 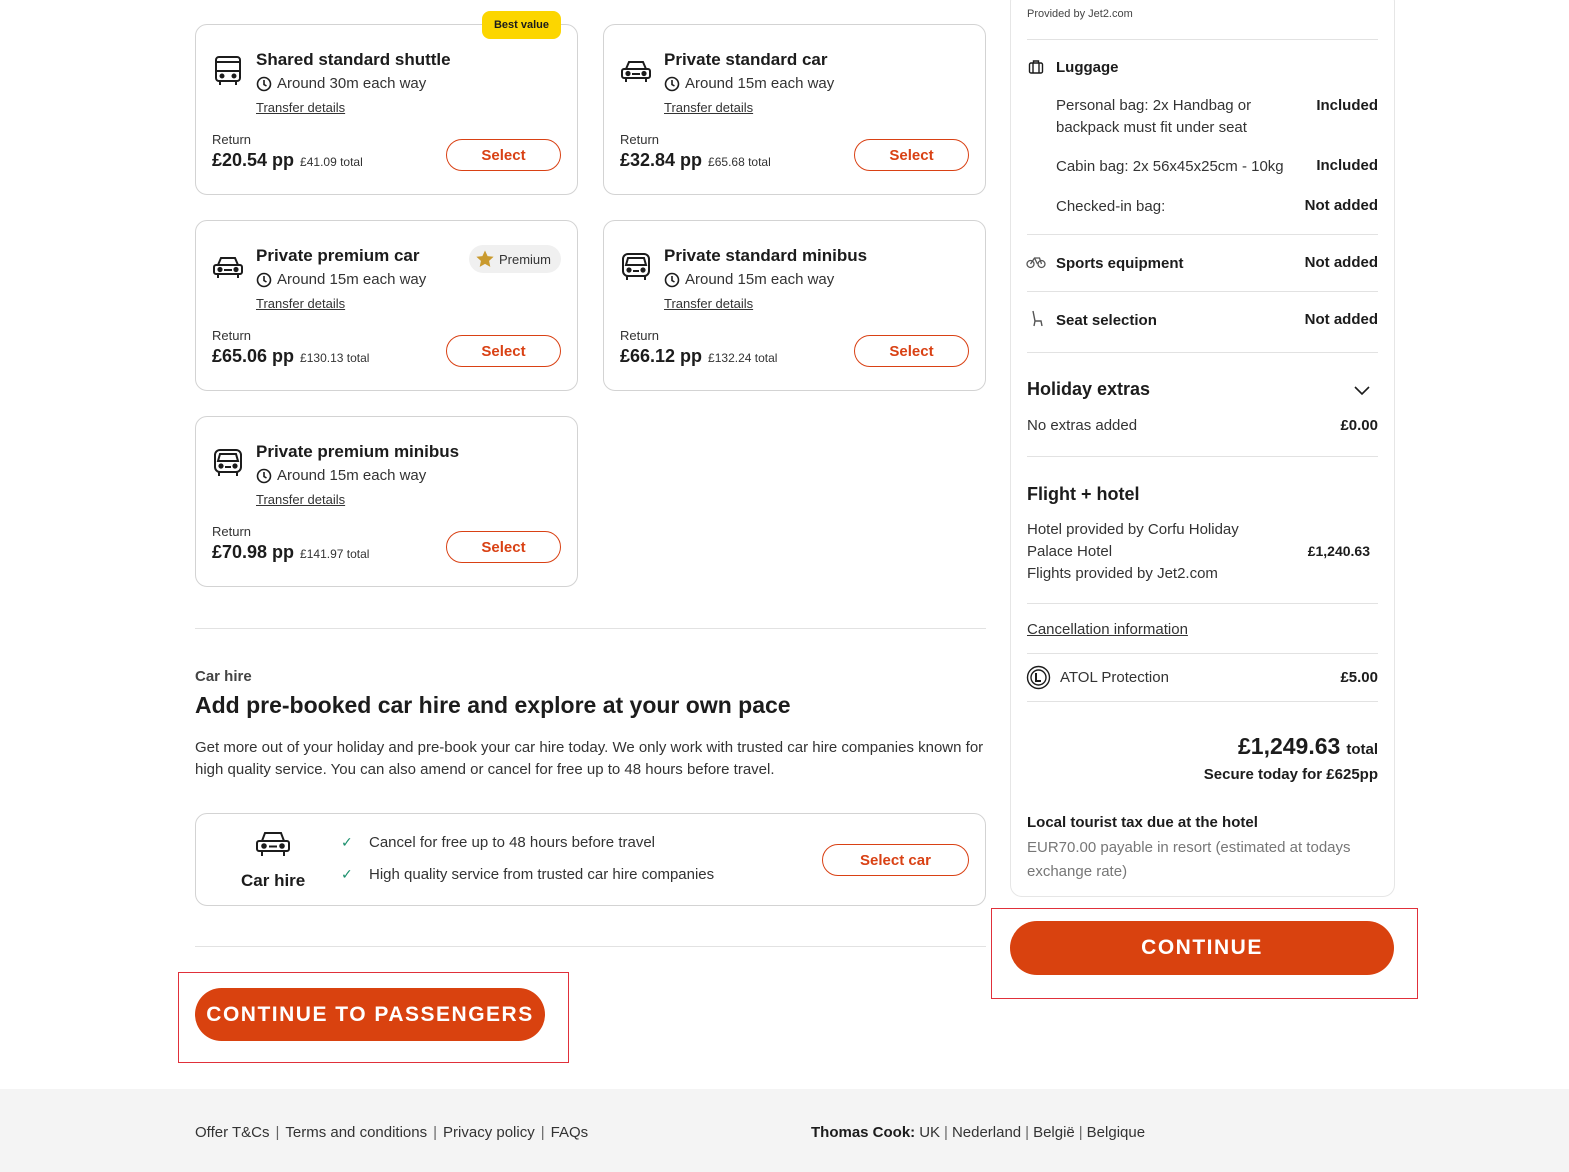 I want to click on seat-selection-value: Not added, so click(x=1341, y=319).